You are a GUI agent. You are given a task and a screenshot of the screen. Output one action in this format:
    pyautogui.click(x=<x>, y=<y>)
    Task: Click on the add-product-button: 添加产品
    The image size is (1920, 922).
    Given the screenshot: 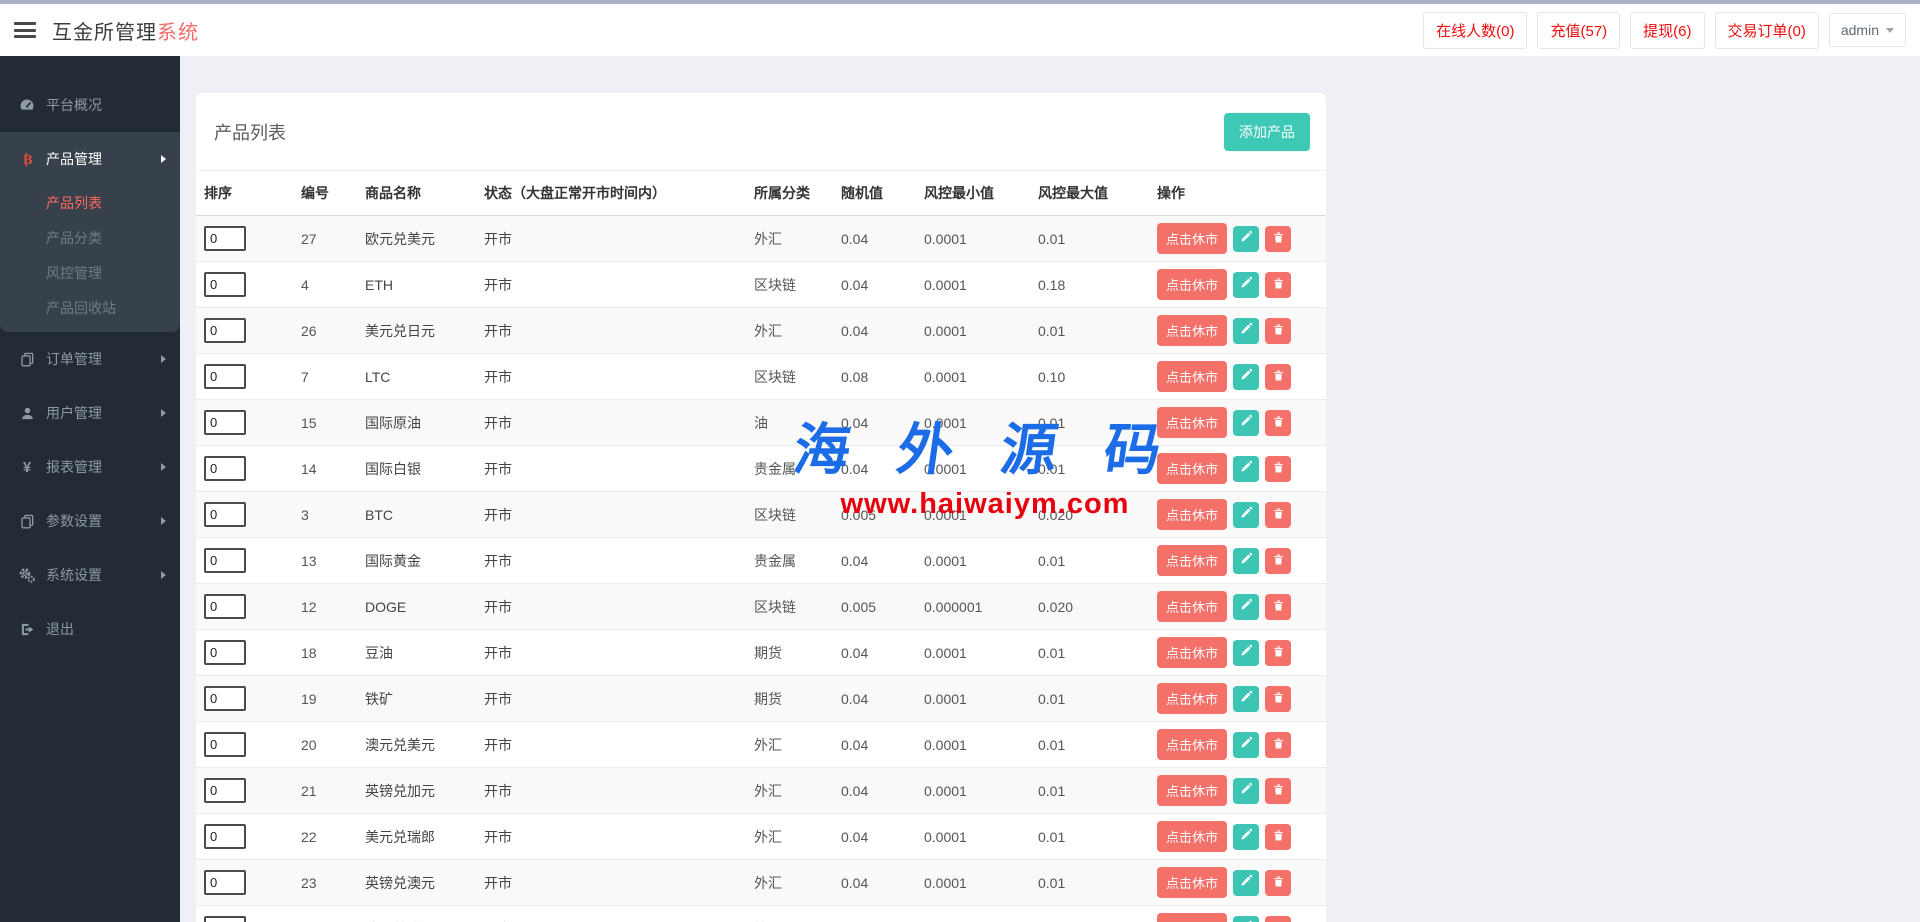 What is the action you would take?
    pyautogui.click(x=1267, y=132)
    